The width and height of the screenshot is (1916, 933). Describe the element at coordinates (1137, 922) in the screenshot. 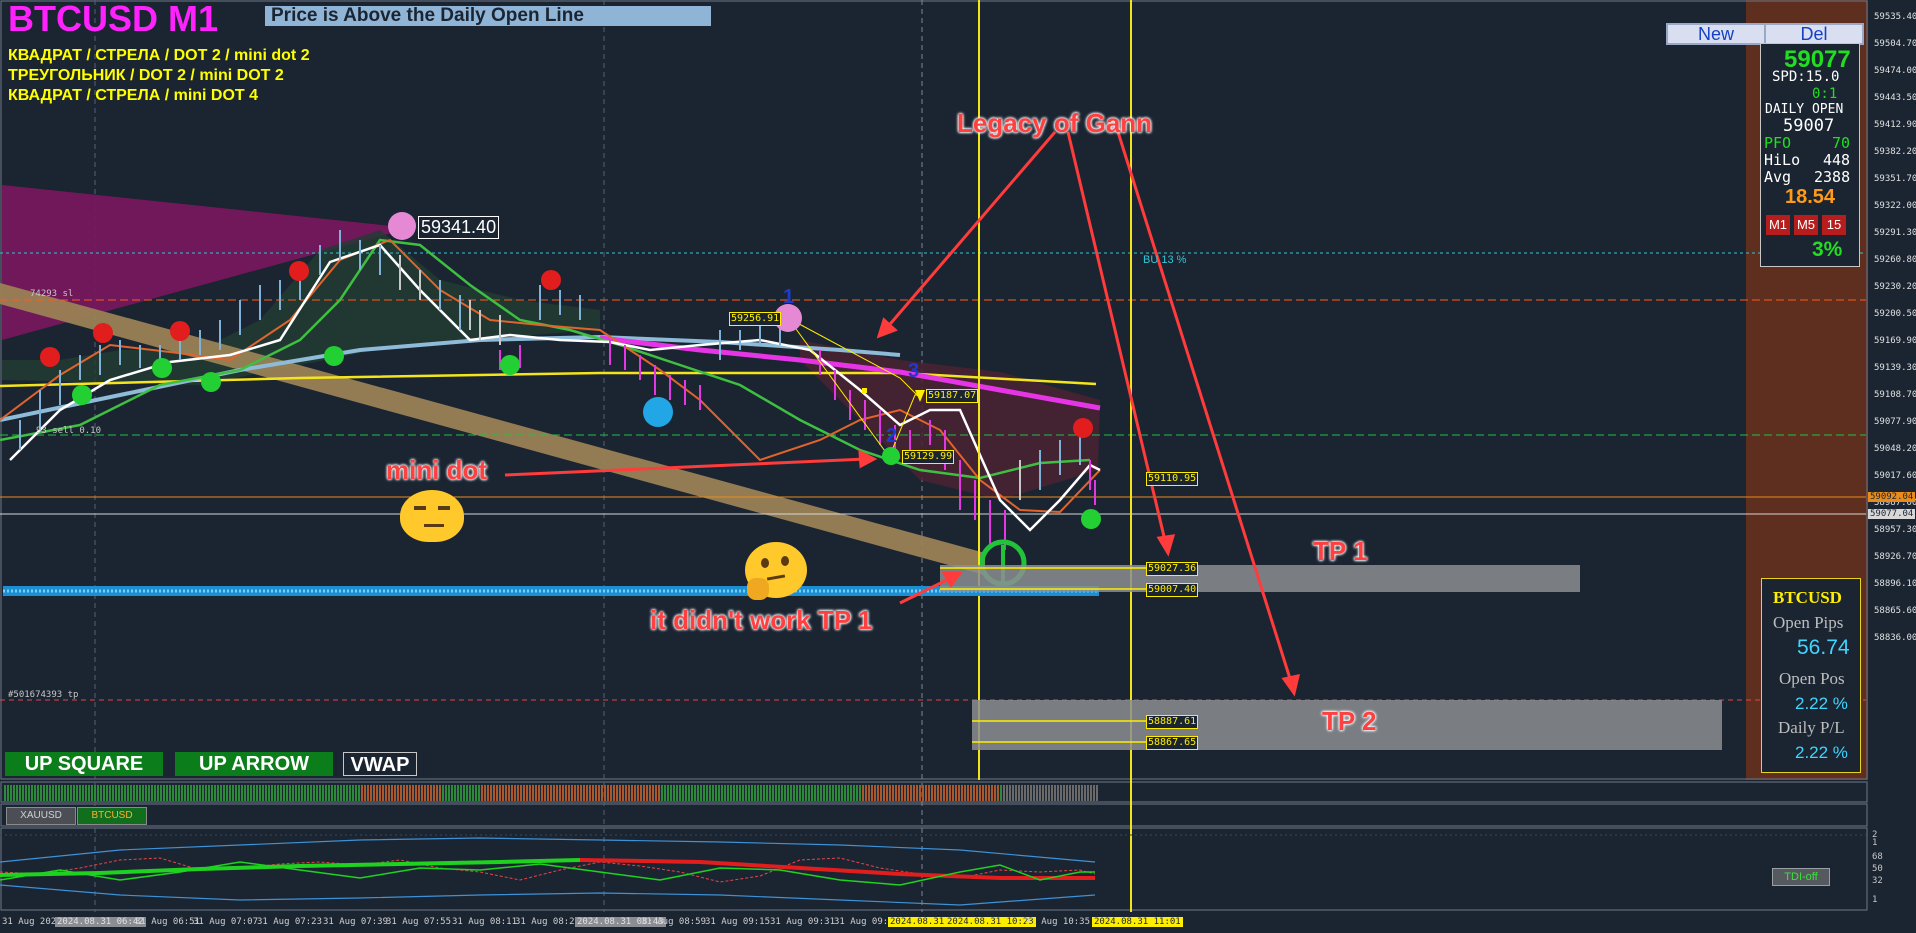

I see `time-axis-tick: 2024.08.31 11:01` at that location.